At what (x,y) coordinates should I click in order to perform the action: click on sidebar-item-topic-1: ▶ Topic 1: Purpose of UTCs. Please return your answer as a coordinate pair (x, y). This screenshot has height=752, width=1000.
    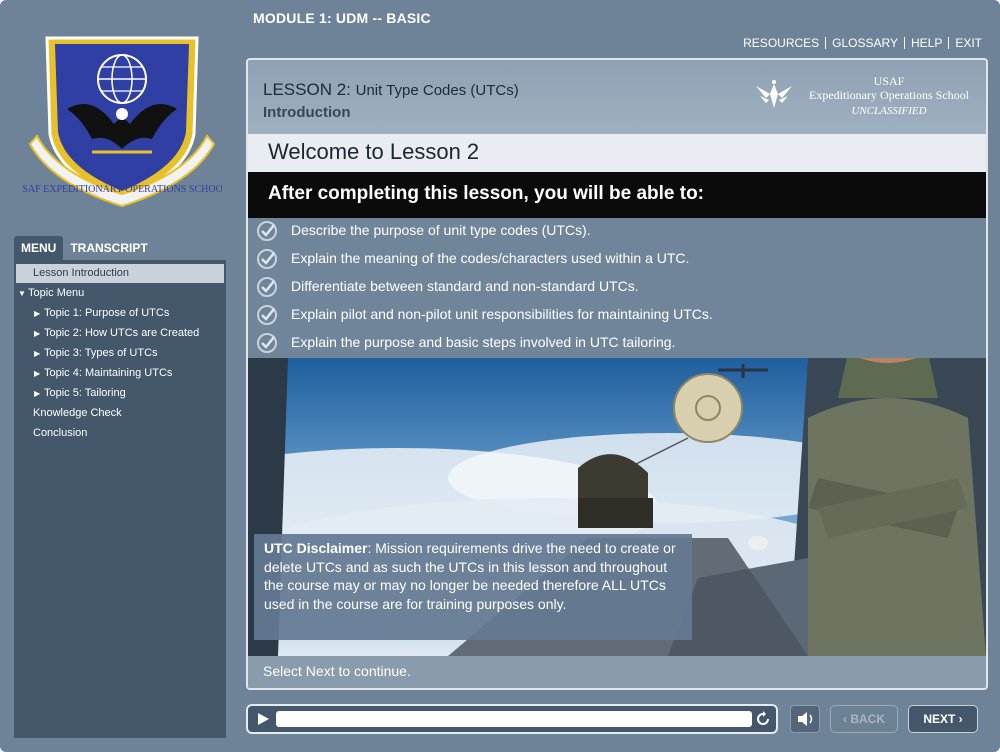
    Looking at the image, I should click on (120, 313).